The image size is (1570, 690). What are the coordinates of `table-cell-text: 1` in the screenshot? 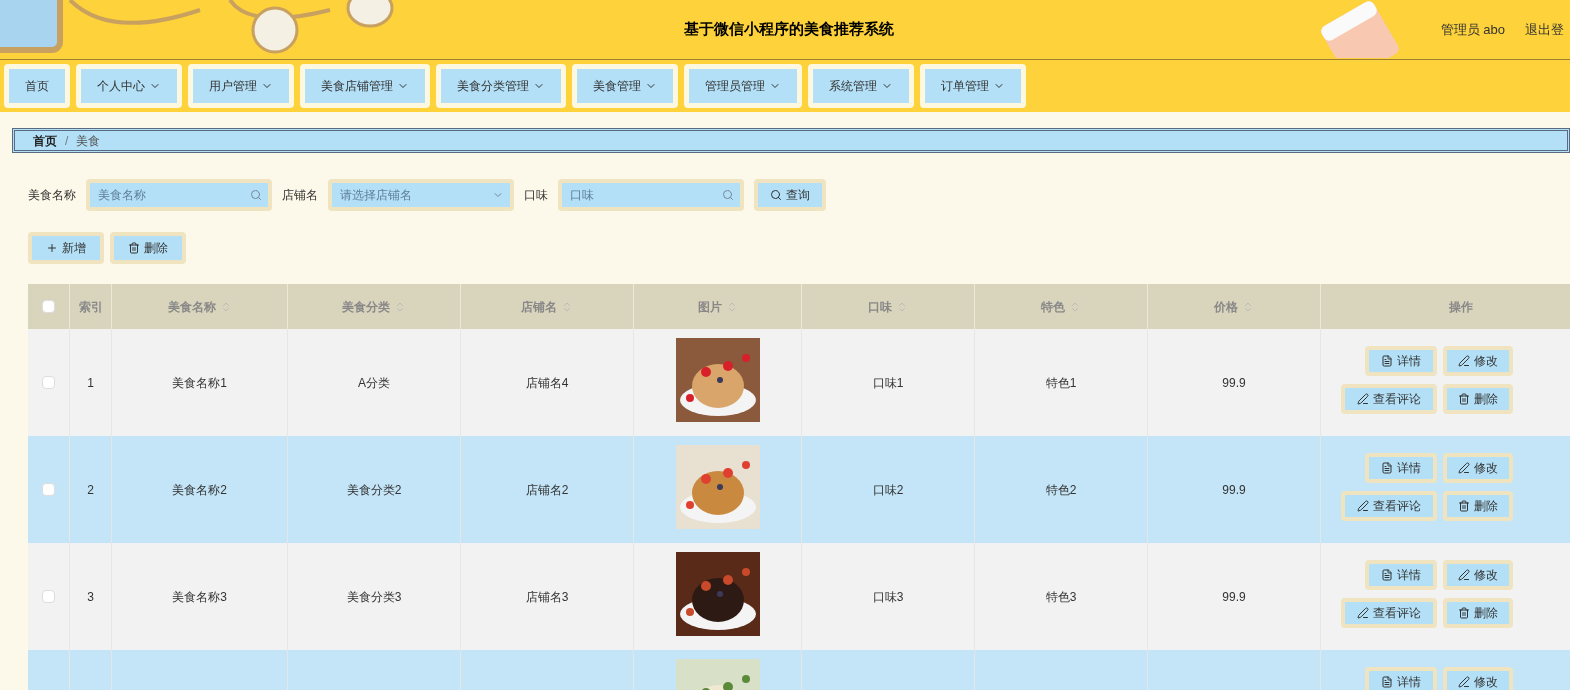 It's located at (90, 383).